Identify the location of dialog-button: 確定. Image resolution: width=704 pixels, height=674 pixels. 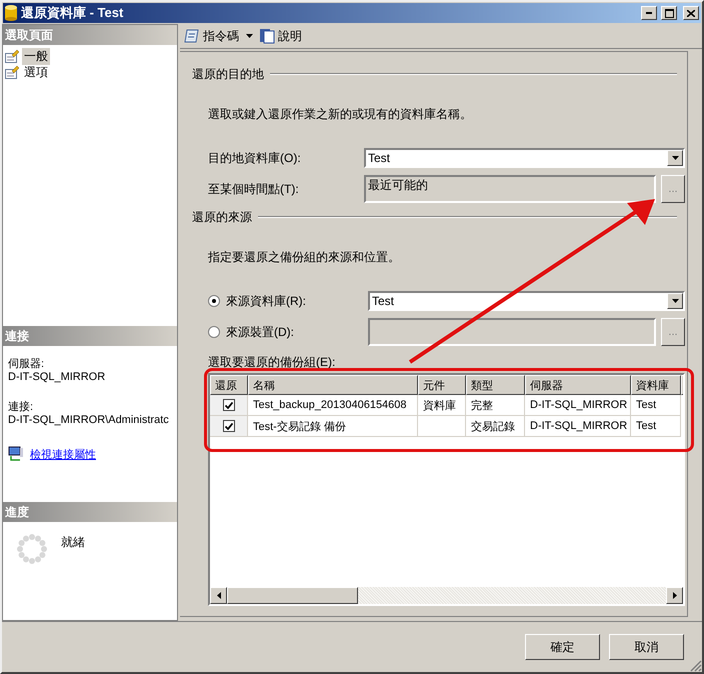
(562, 647).